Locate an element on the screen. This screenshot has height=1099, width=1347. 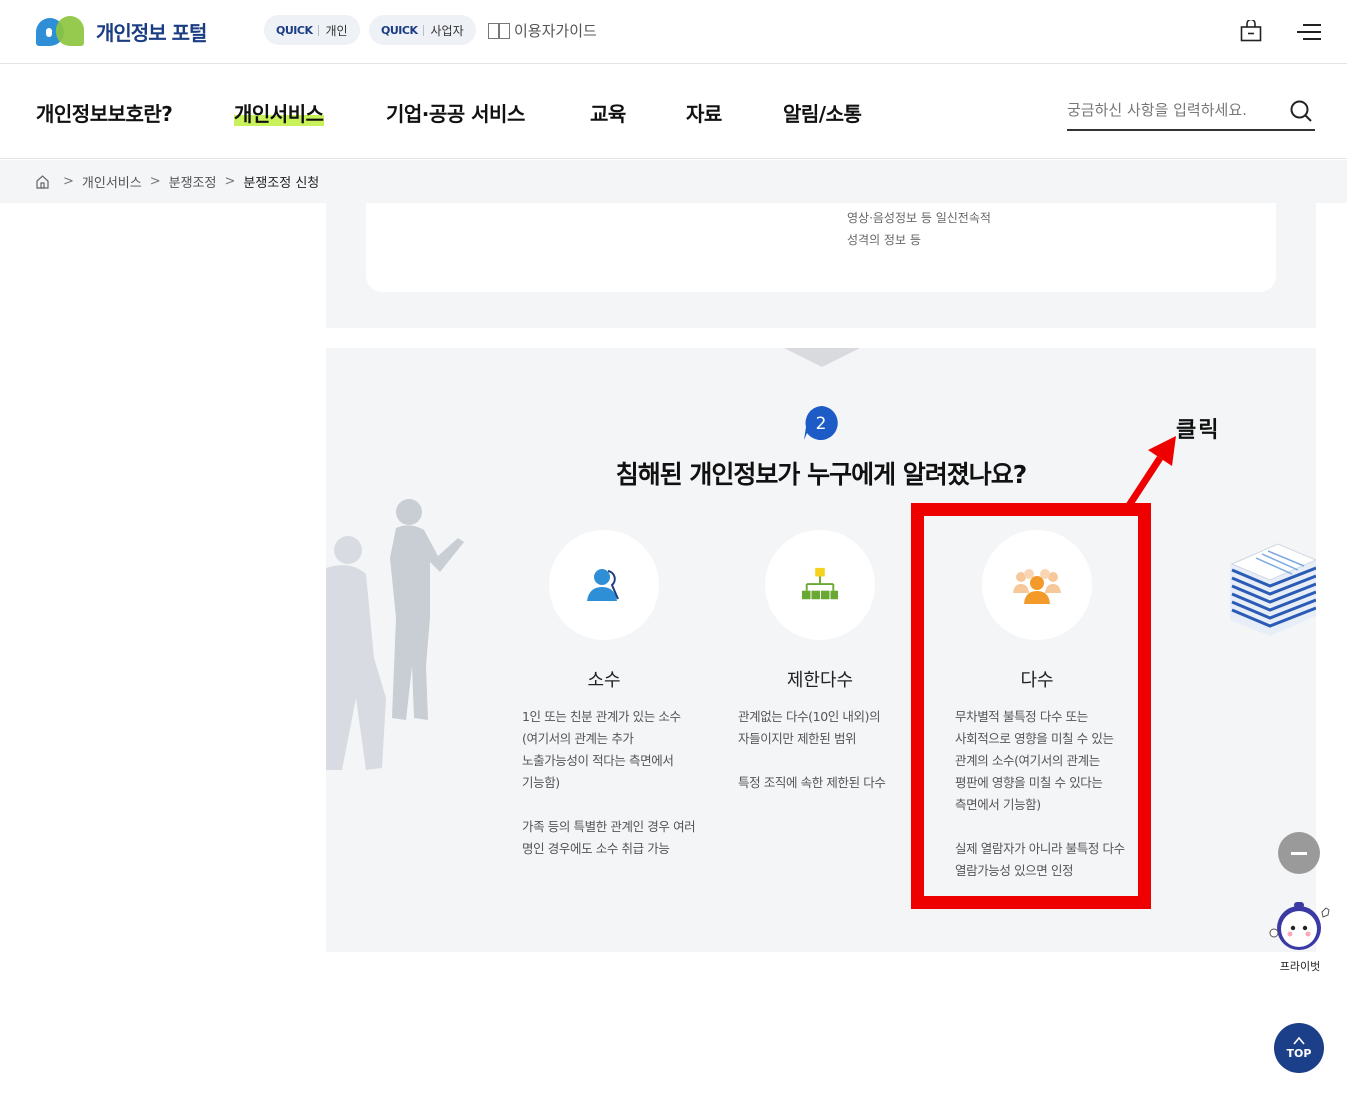
home-icon is located at coordinates (42, 181).